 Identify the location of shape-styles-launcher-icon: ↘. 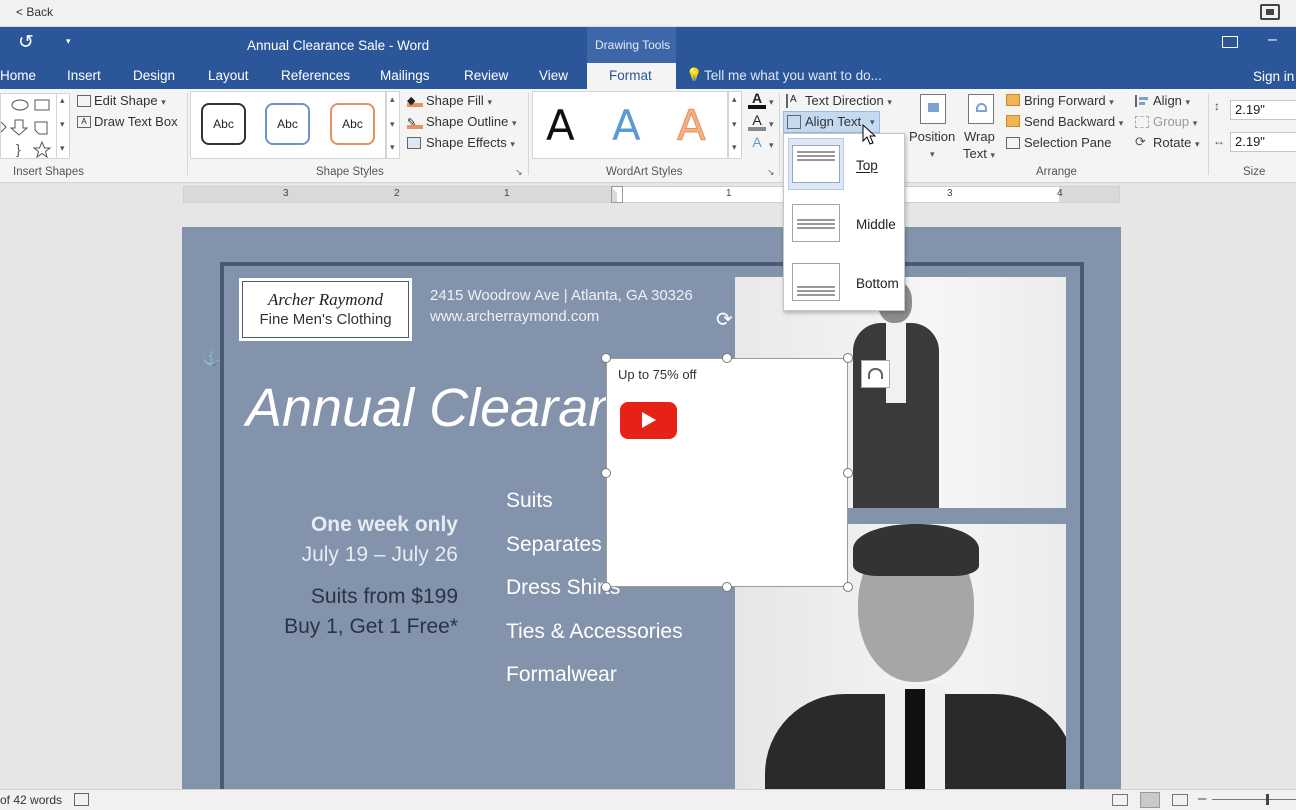
(519, 172).